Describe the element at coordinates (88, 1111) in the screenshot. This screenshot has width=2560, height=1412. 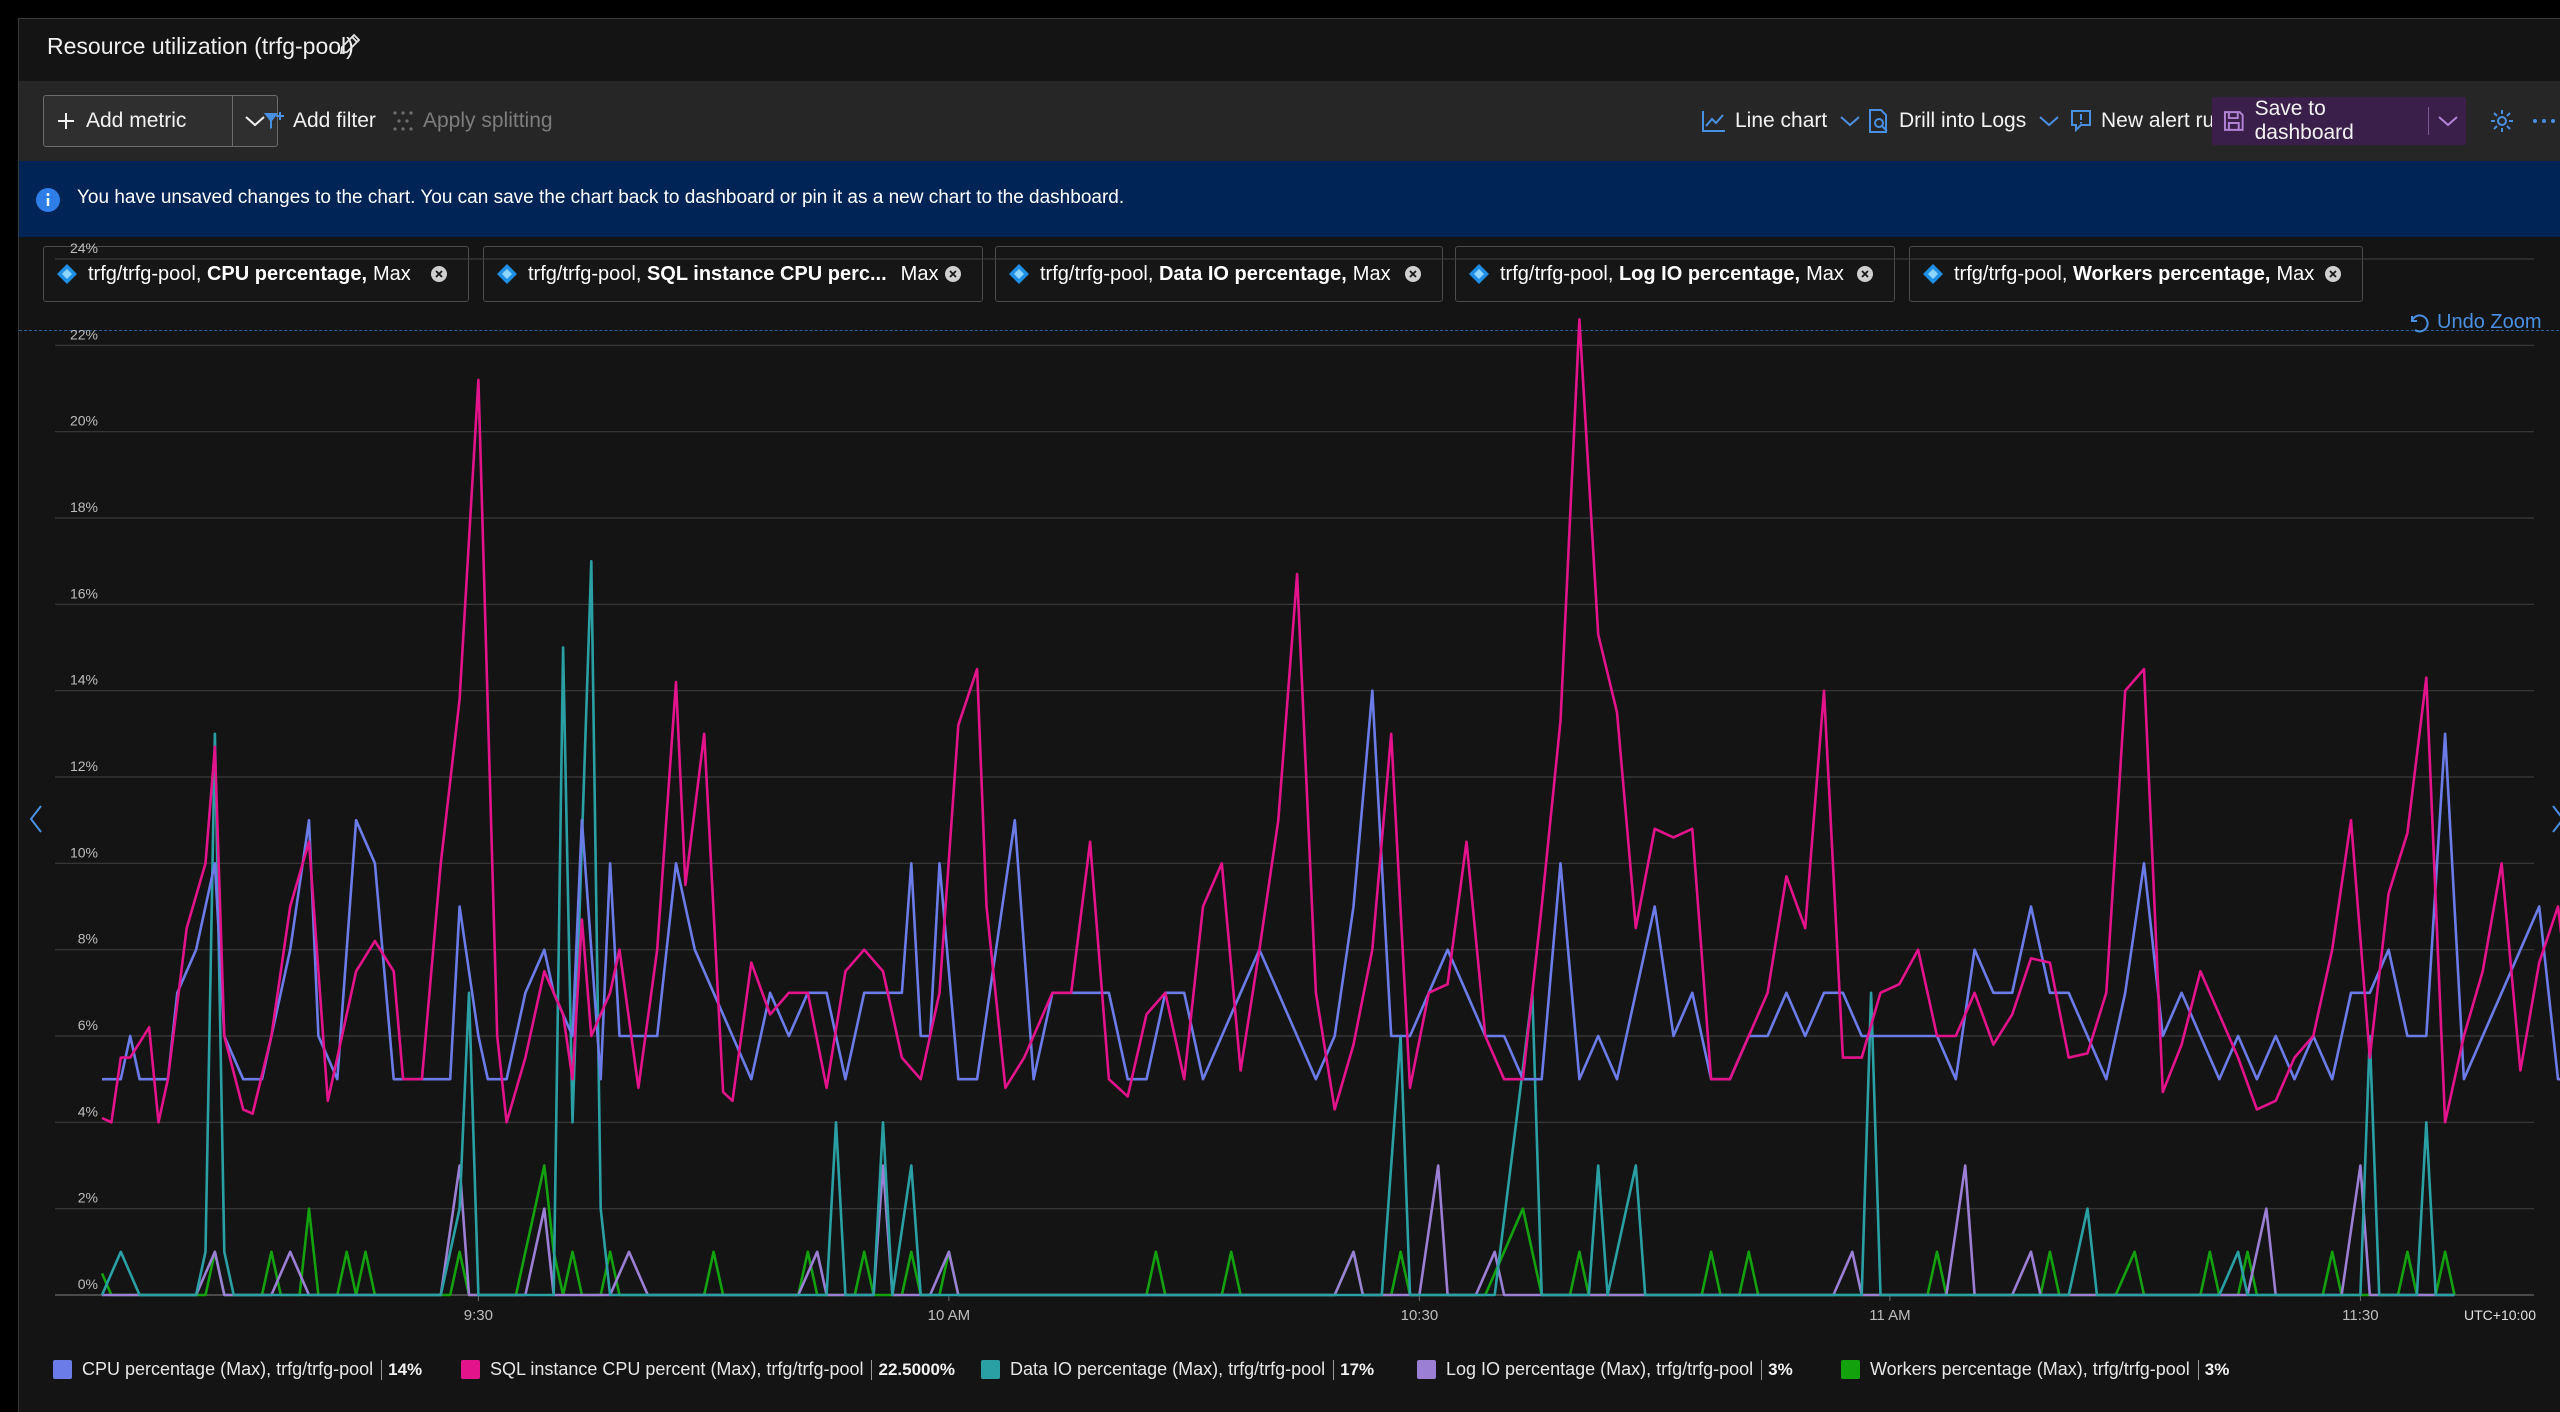
I see `y-tick-label: 4%` at that location.